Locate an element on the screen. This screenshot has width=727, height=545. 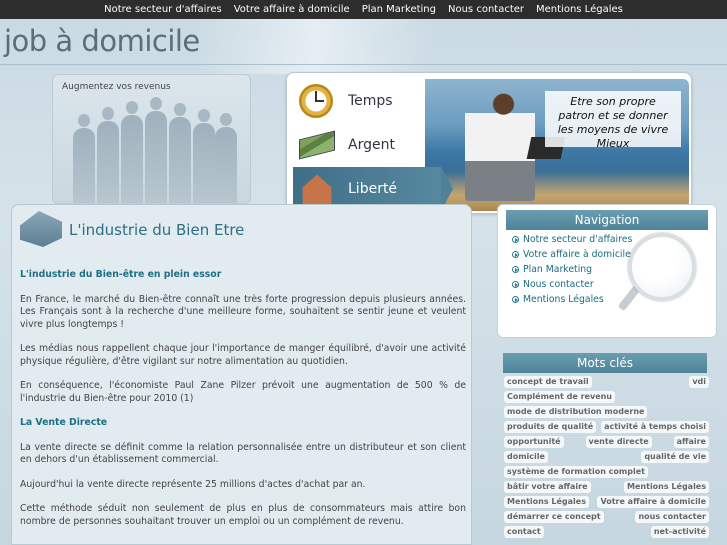
nav-item-plan-marketing: Plan Marketing is located at coordinates (572, 269).